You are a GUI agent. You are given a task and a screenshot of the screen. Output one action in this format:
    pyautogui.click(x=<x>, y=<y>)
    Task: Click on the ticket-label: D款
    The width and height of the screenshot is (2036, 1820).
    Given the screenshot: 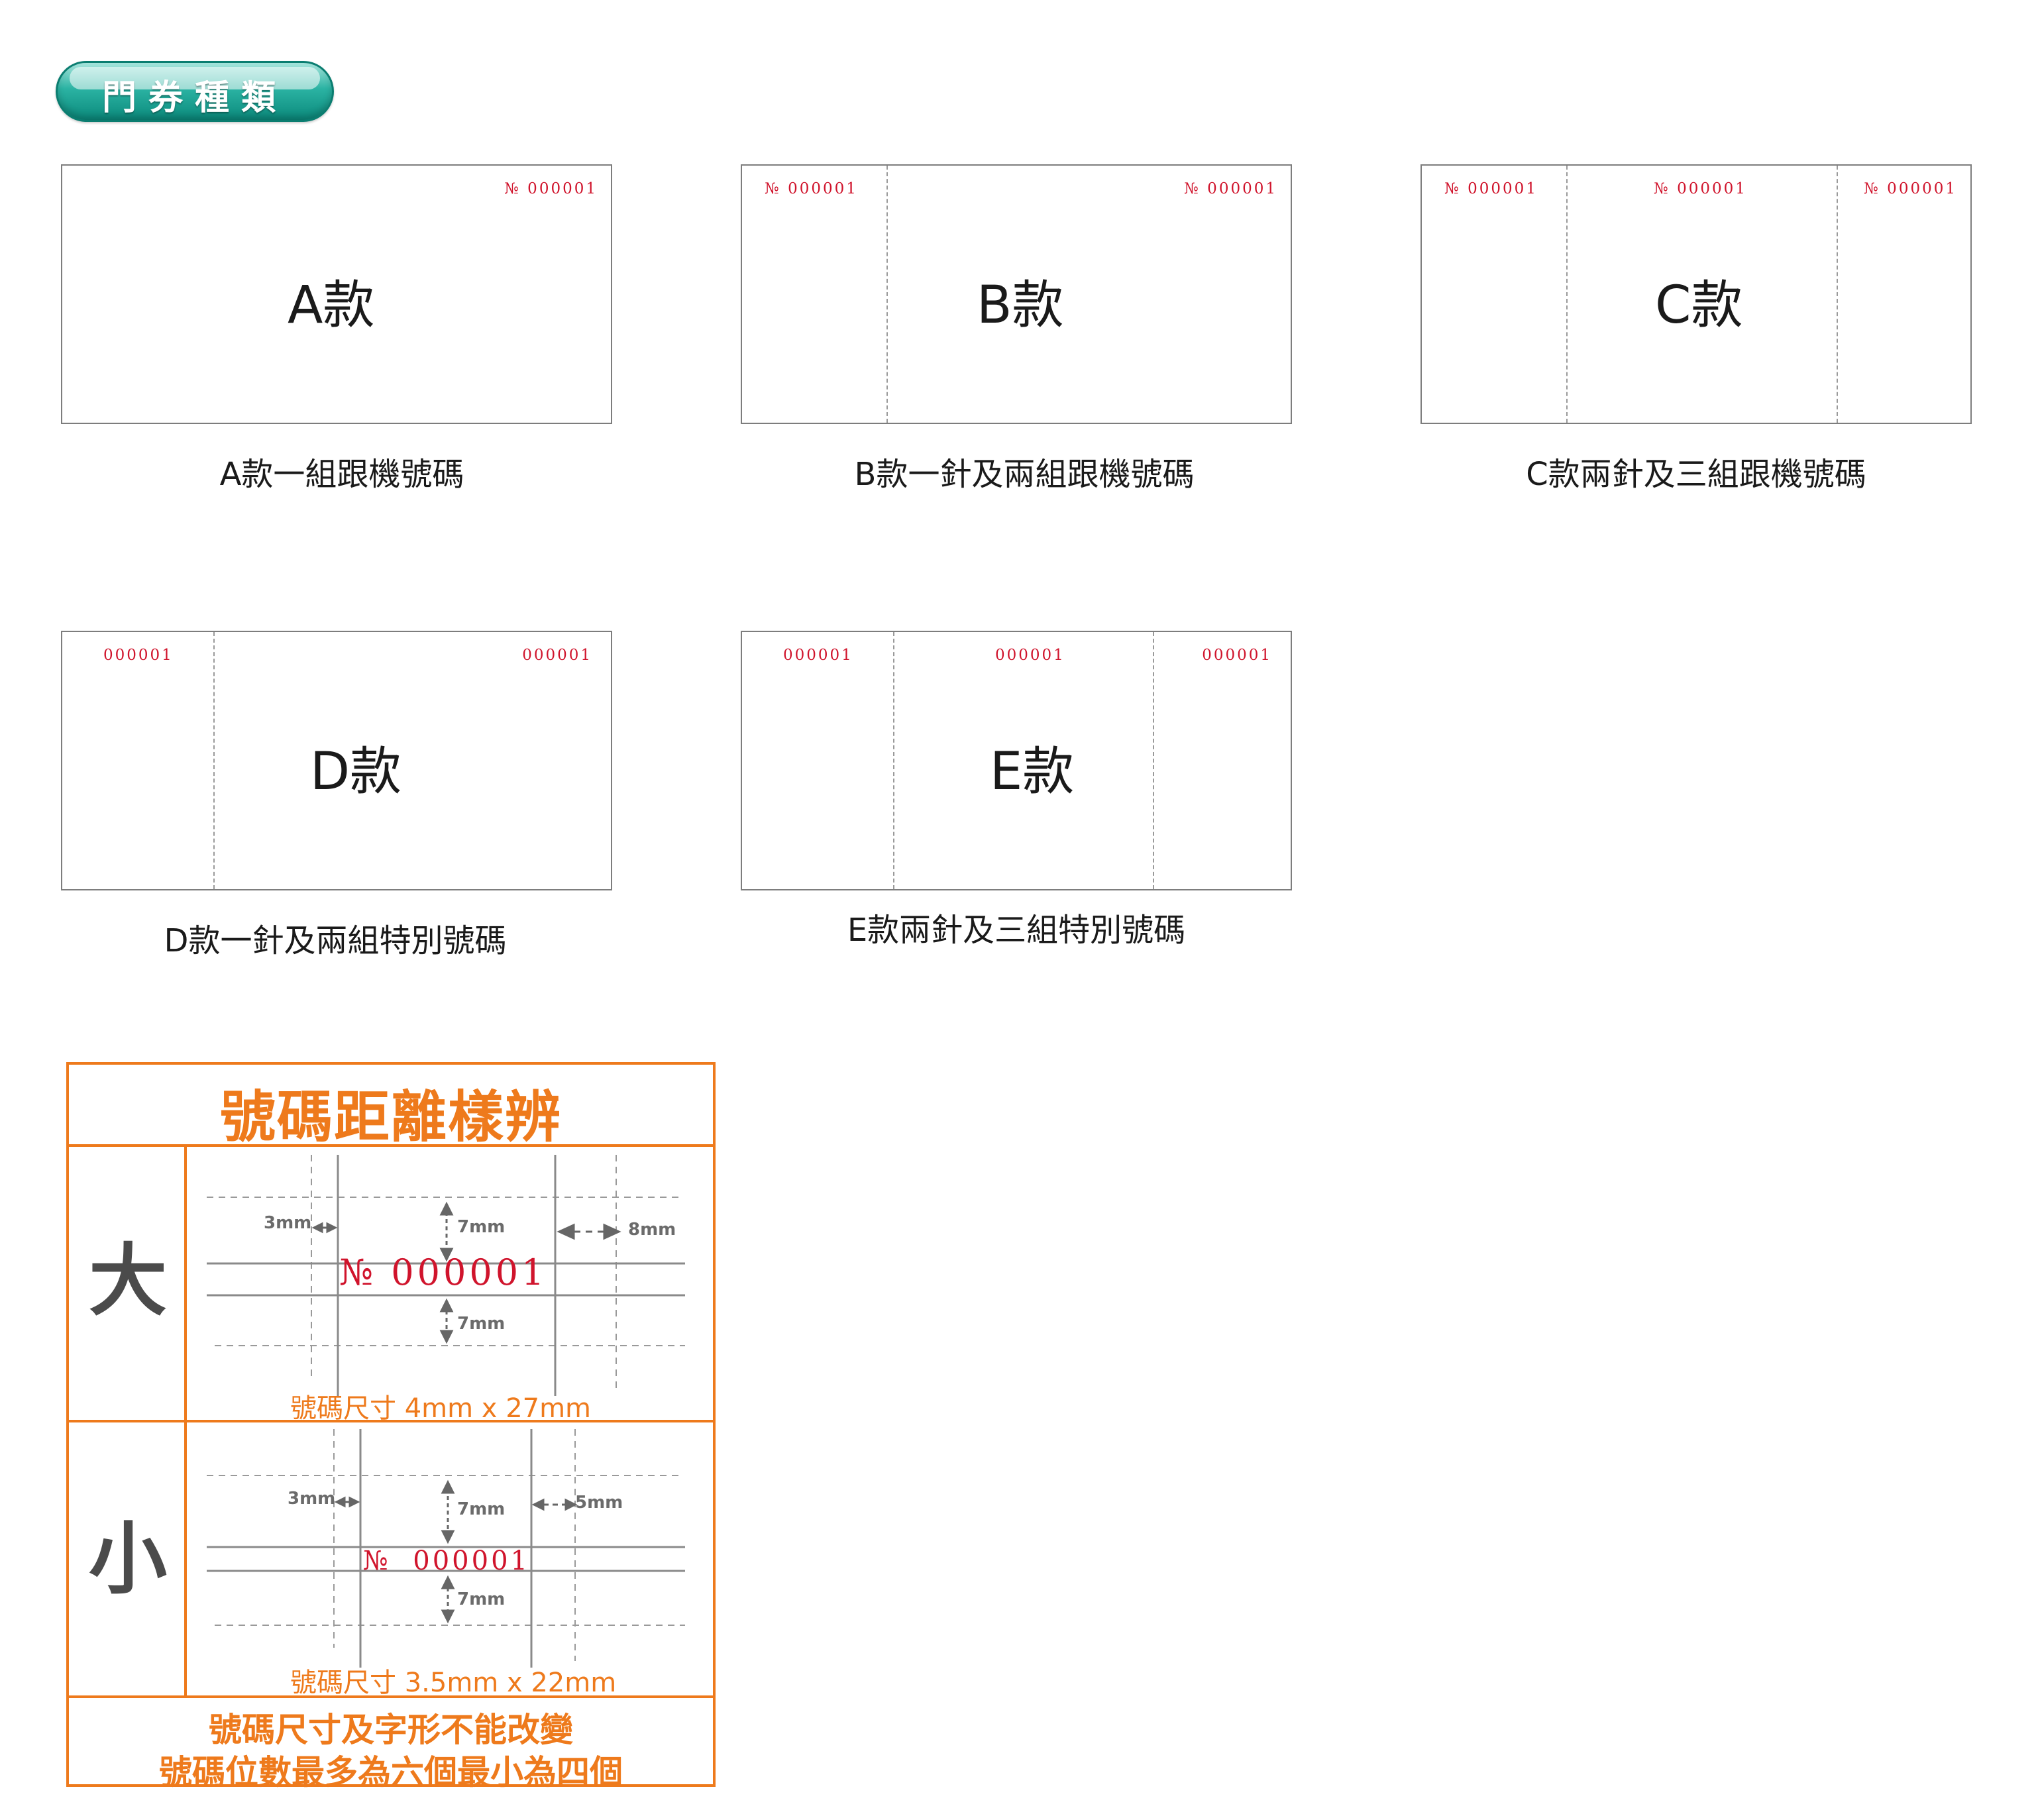 What is the action you would take?
    pyautogui.click(x=356, y=772)
    